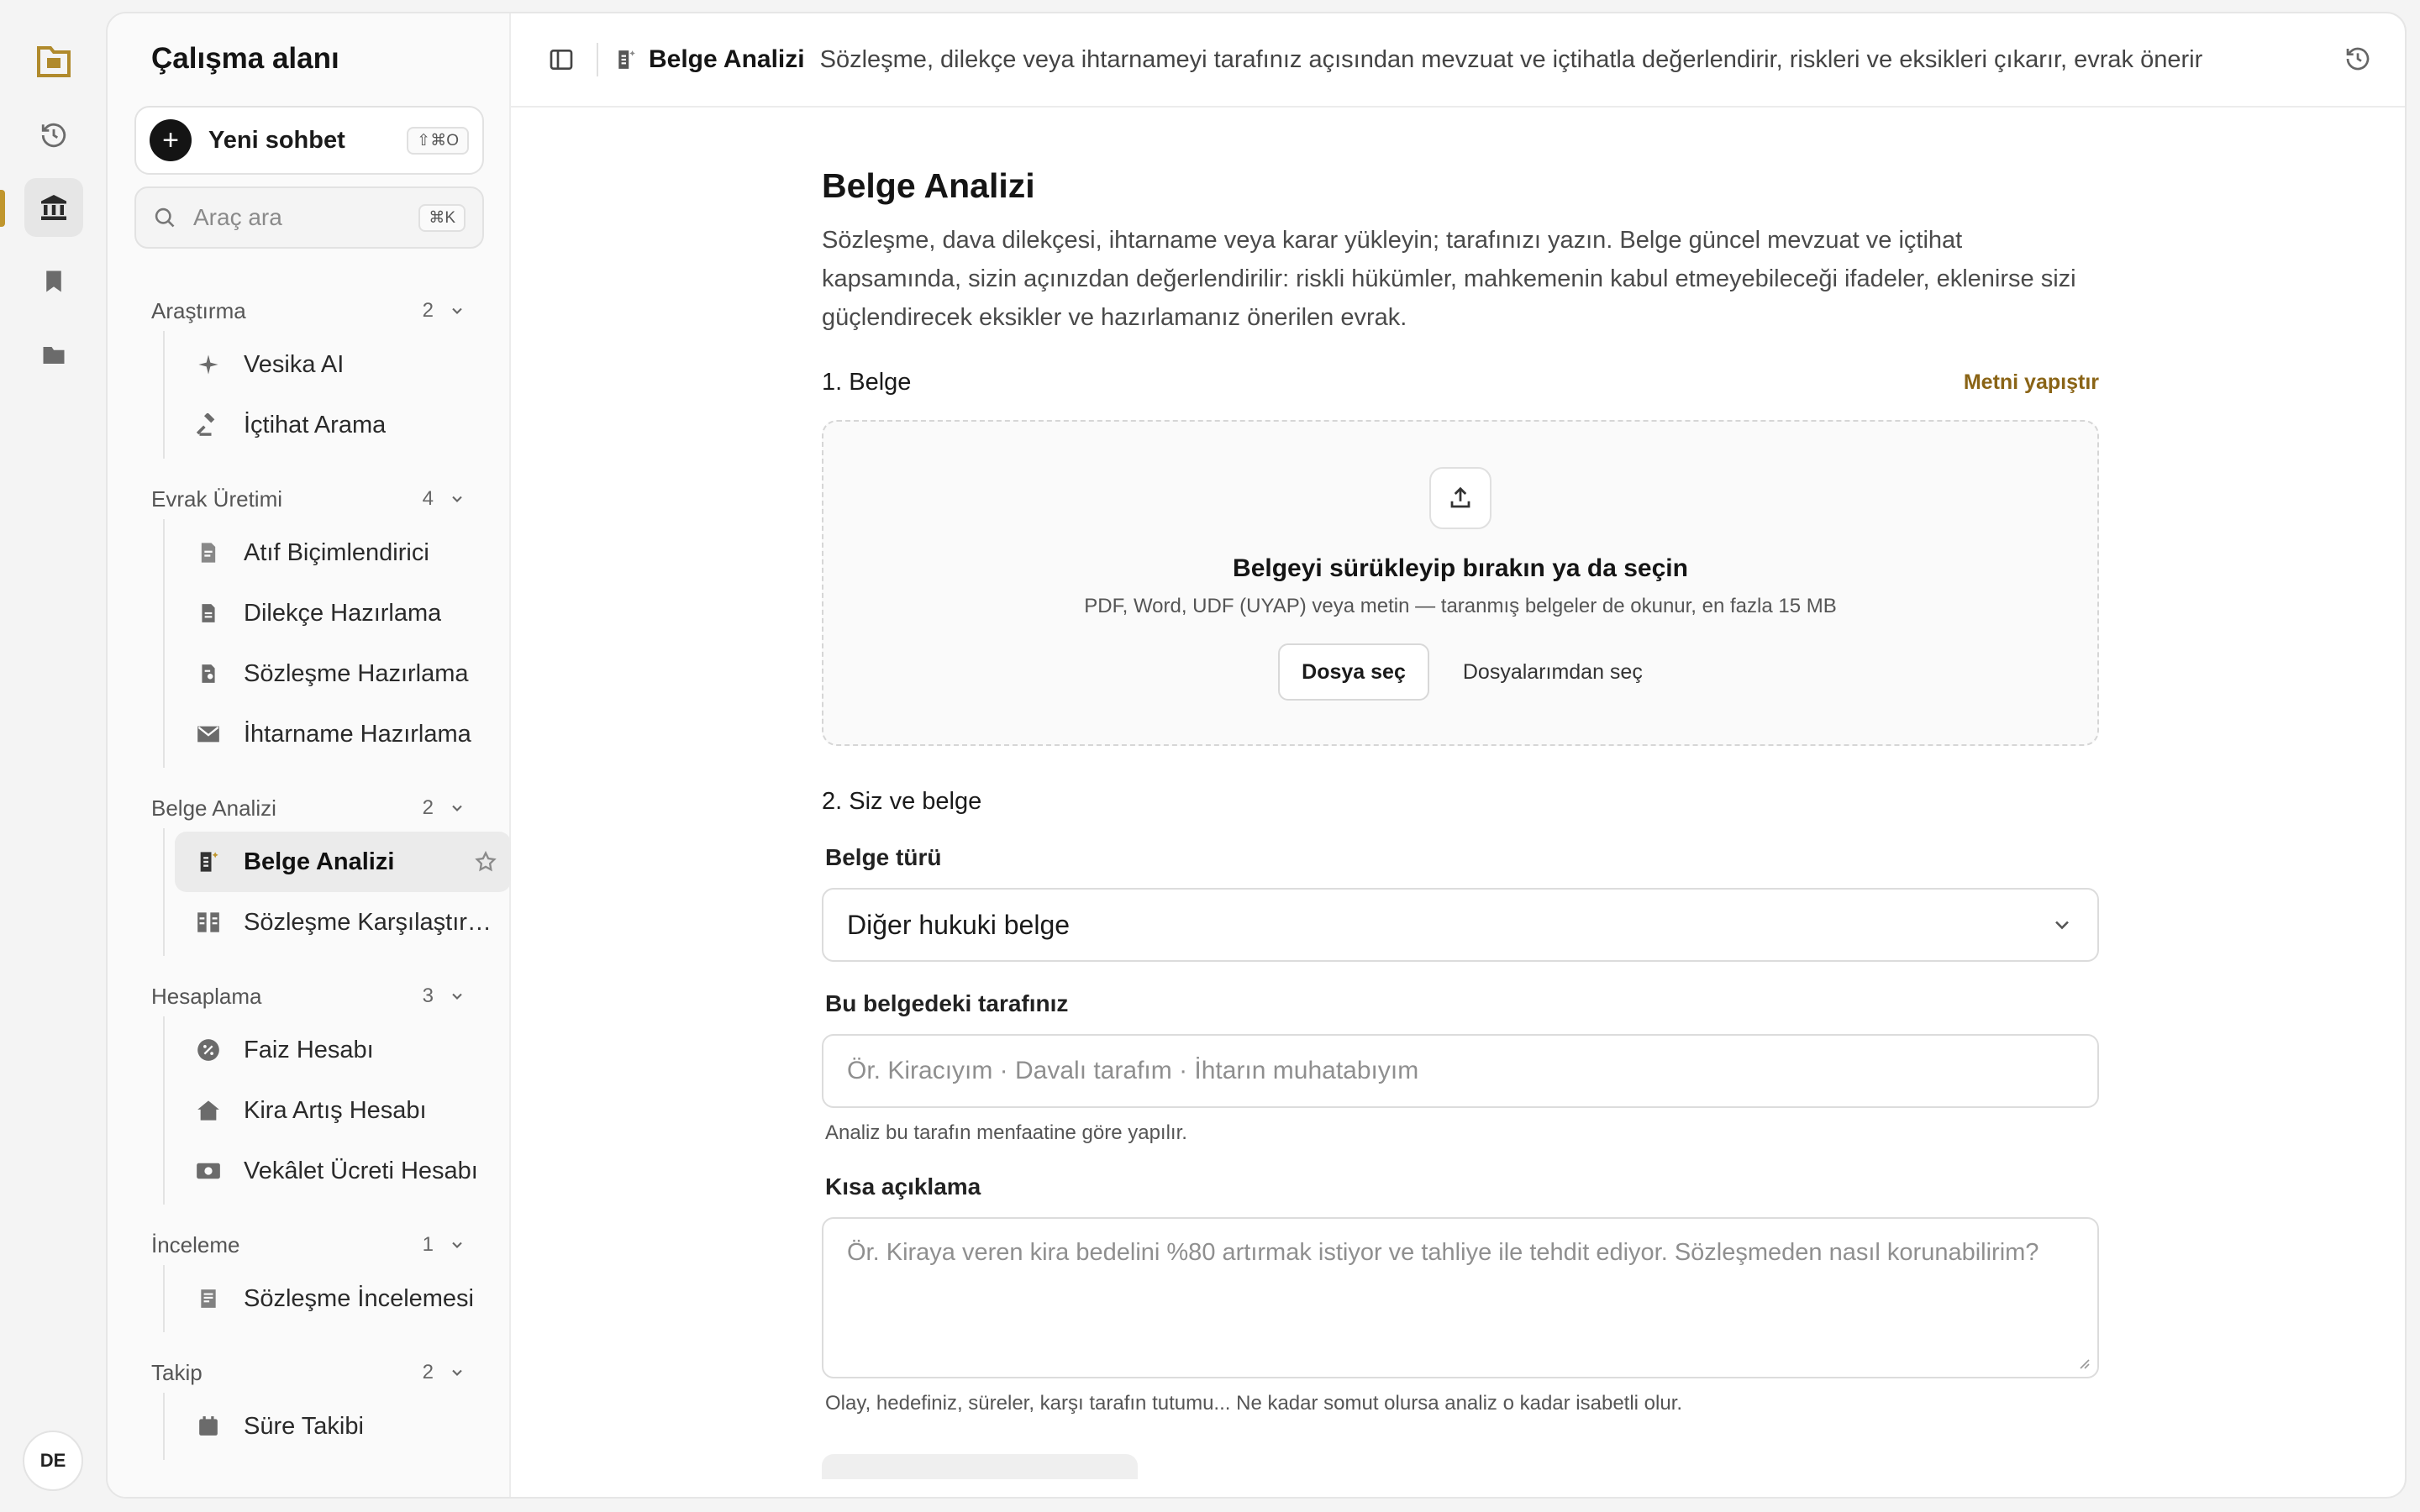 The image size is (2420, 1512). I want to click on nav-group-inceleme: İnceleme 1 Sözleşme İncelemesi, so click(309, 1278).